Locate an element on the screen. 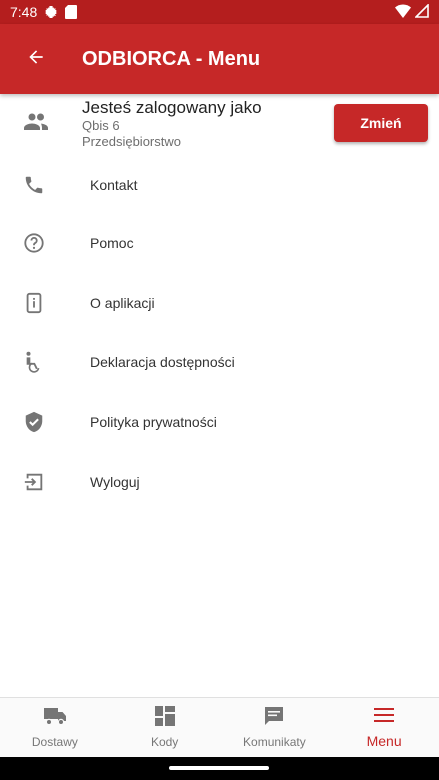  user-name: Qbis 6 is located at coordinates (101, 125).